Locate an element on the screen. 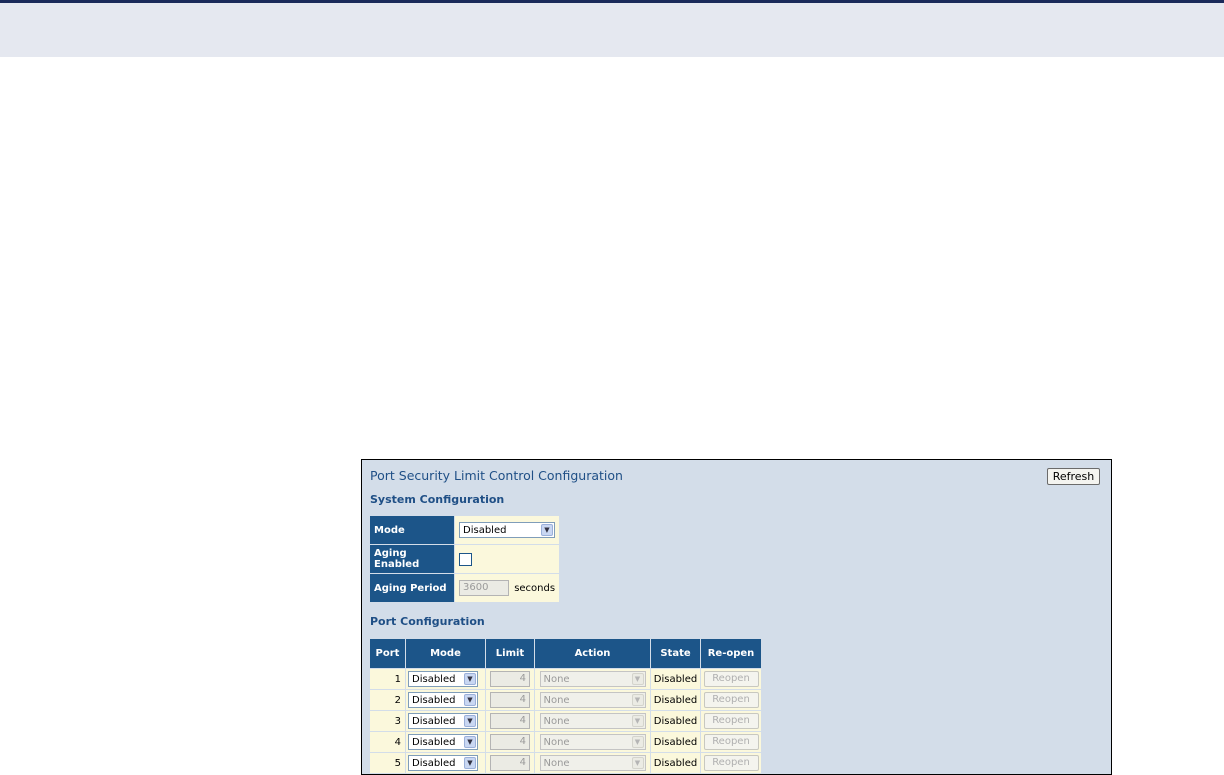 This screenshot has height=775, width=1224. col-state: State is located at coordinates (675, 653).